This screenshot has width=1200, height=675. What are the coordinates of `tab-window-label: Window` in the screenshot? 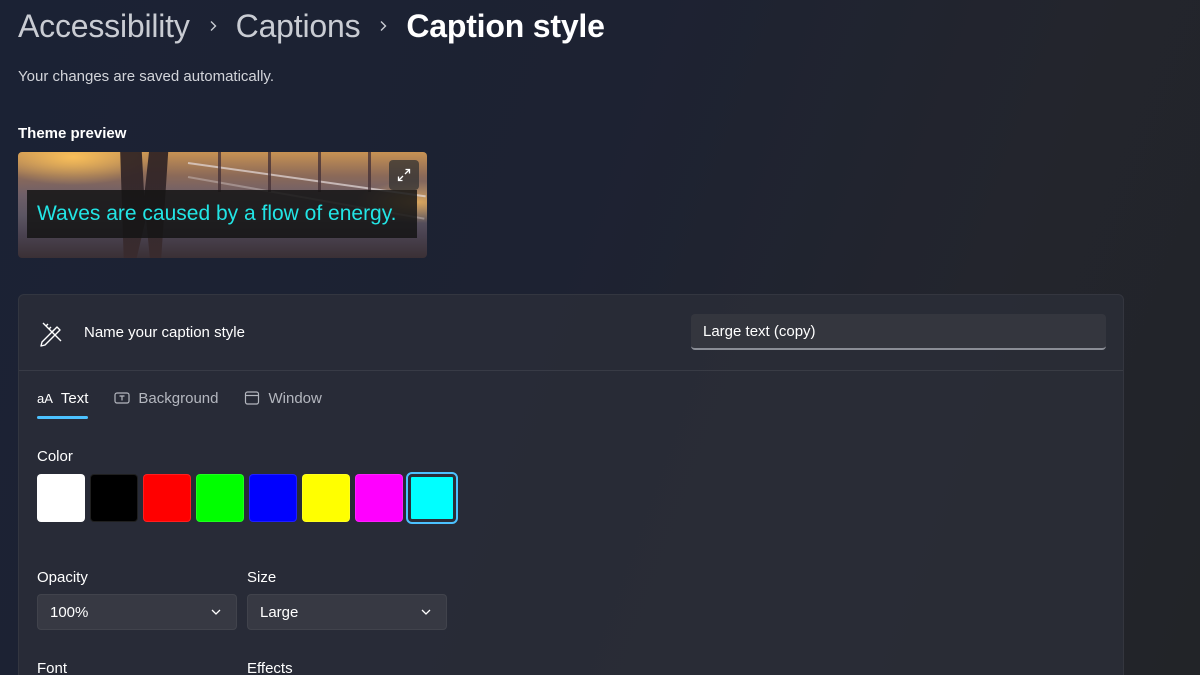 It's located at (295, 398).